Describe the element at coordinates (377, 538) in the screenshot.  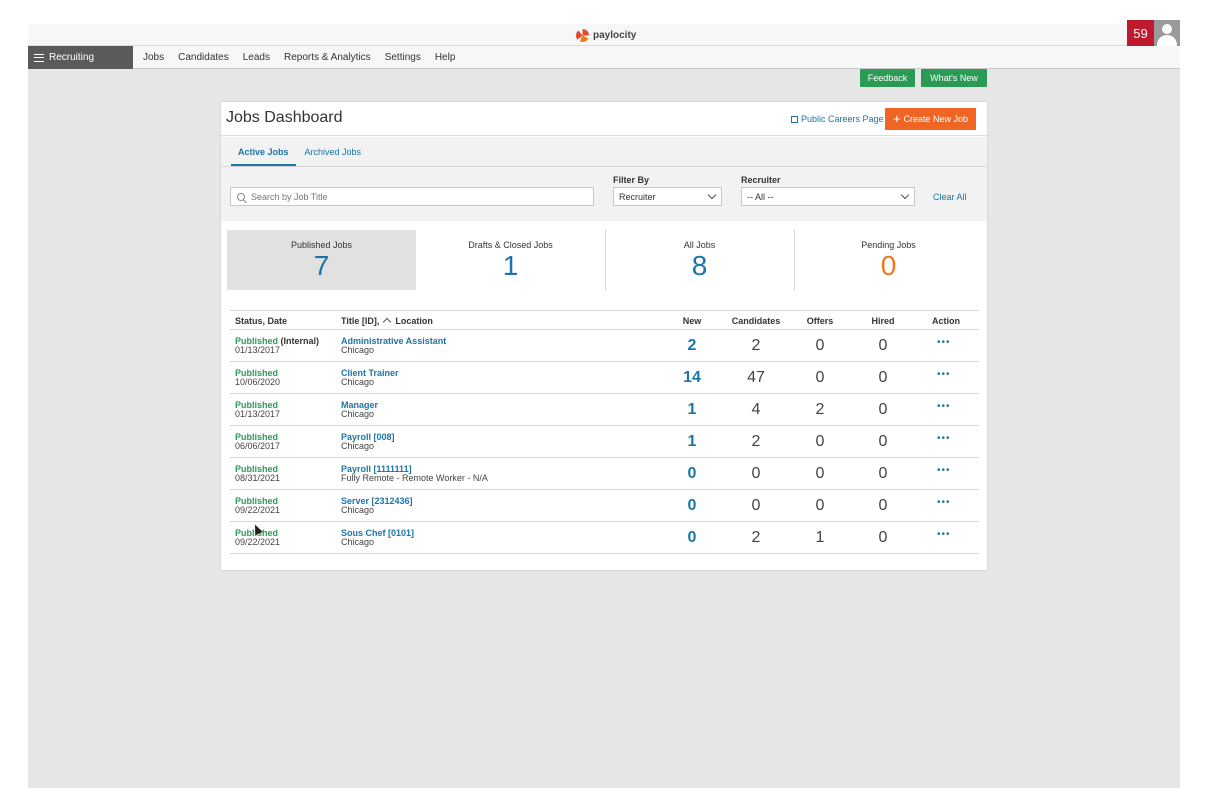
I see `job-title-cell: Sous Chef [0101] Chicago` at that location.